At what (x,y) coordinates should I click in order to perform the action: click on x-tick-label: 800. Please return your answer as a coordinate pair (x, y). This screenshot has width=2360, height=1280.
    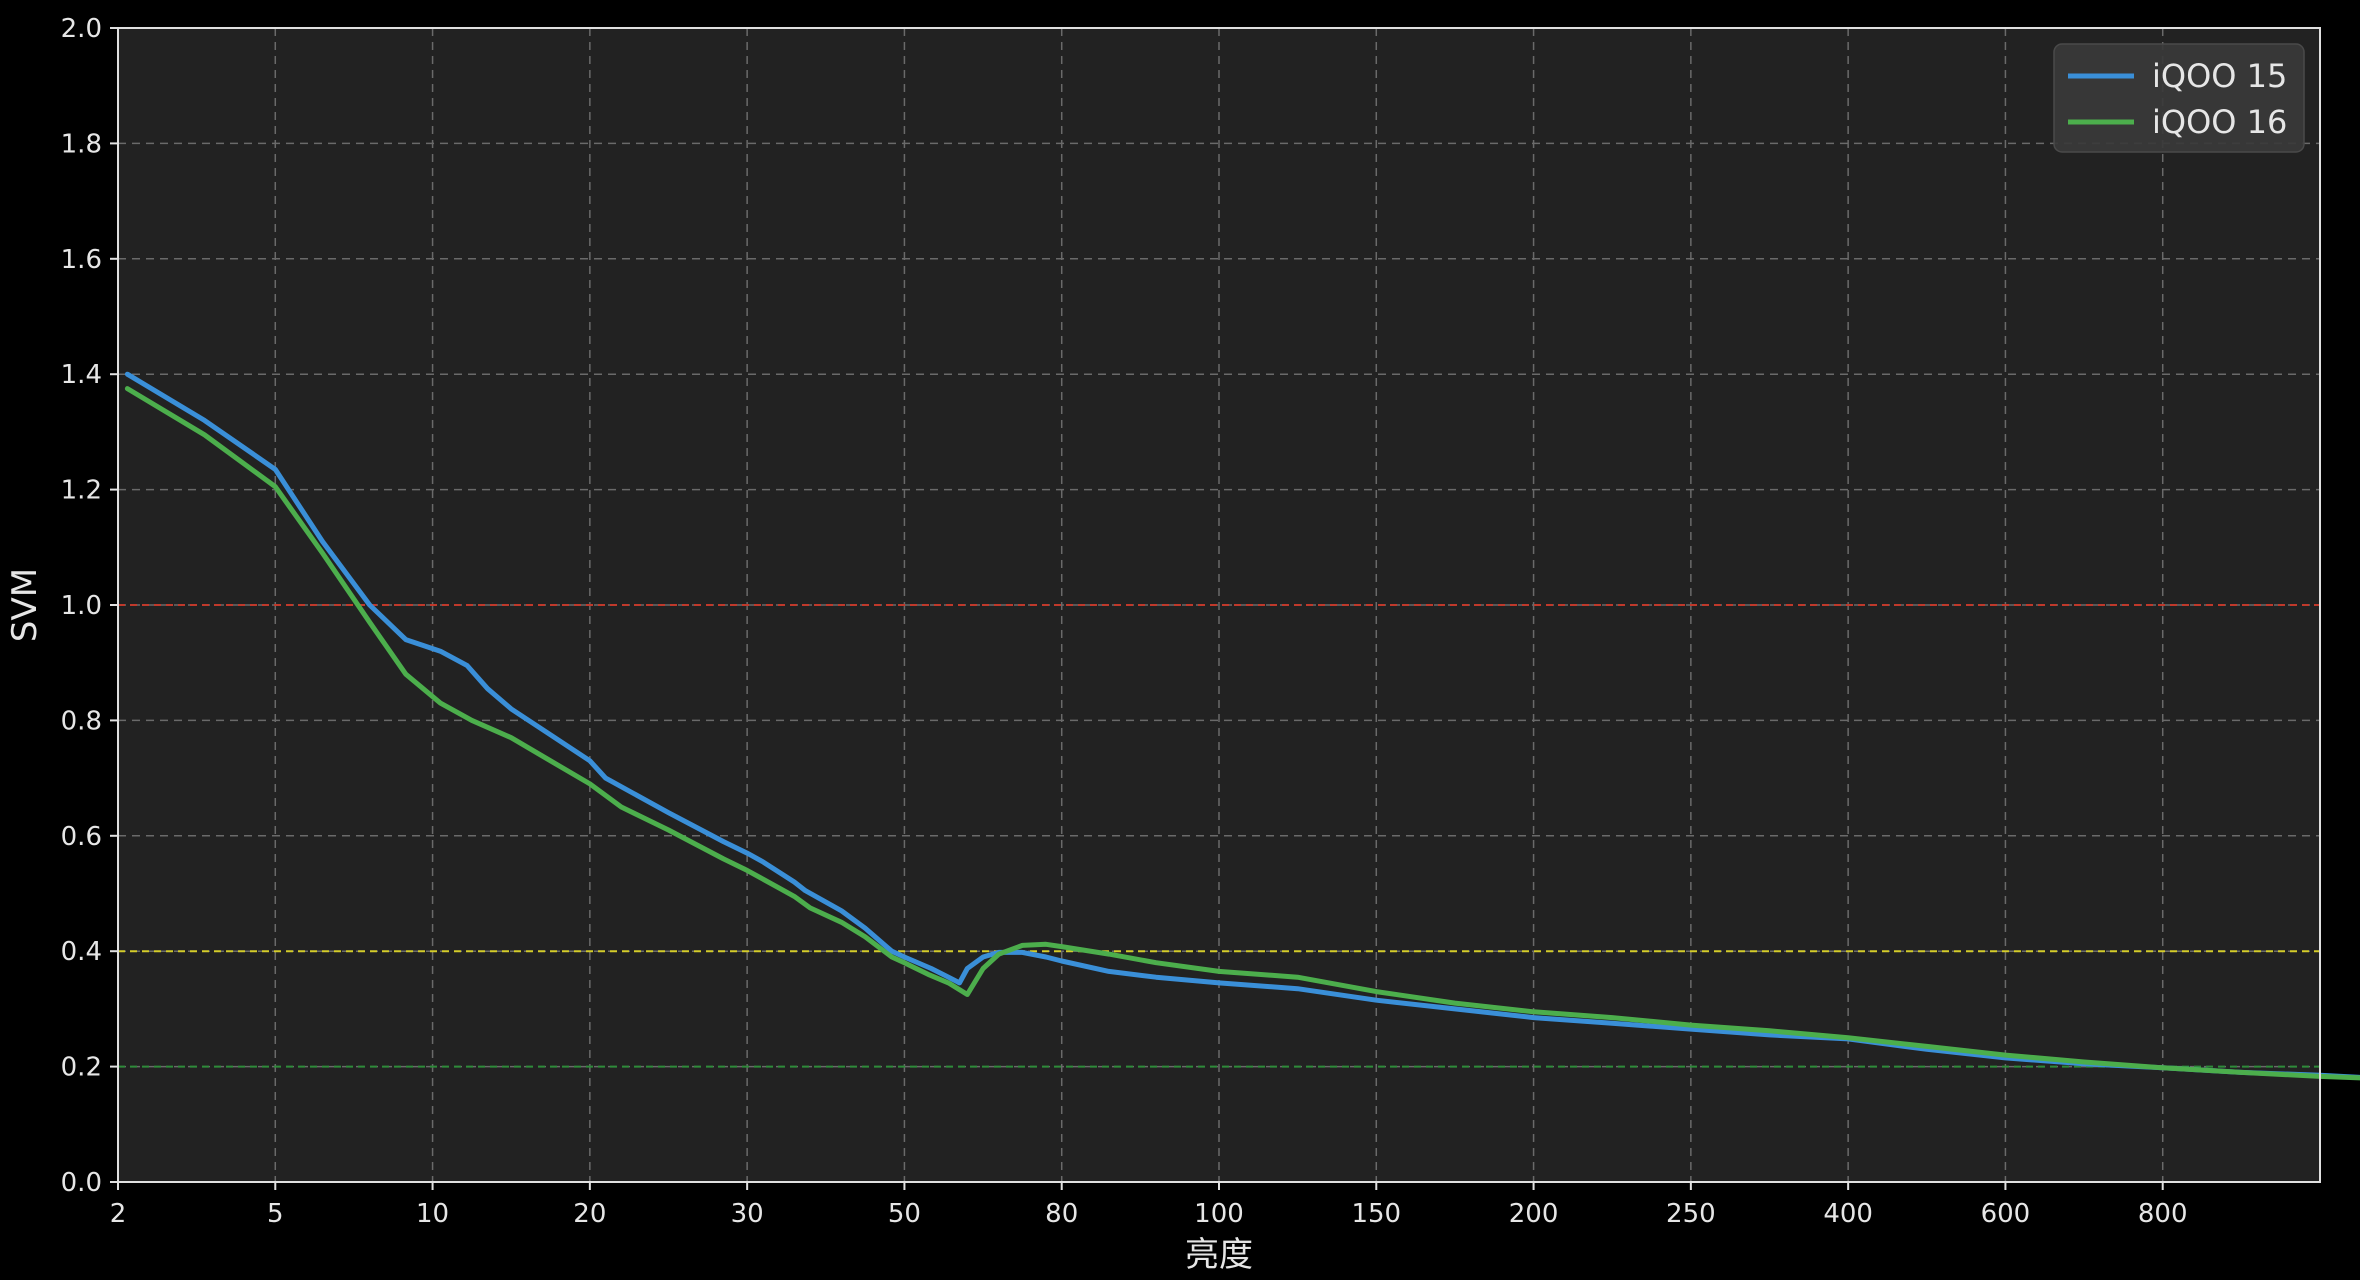
    Looking at the image, I should click on (2163, 1214).